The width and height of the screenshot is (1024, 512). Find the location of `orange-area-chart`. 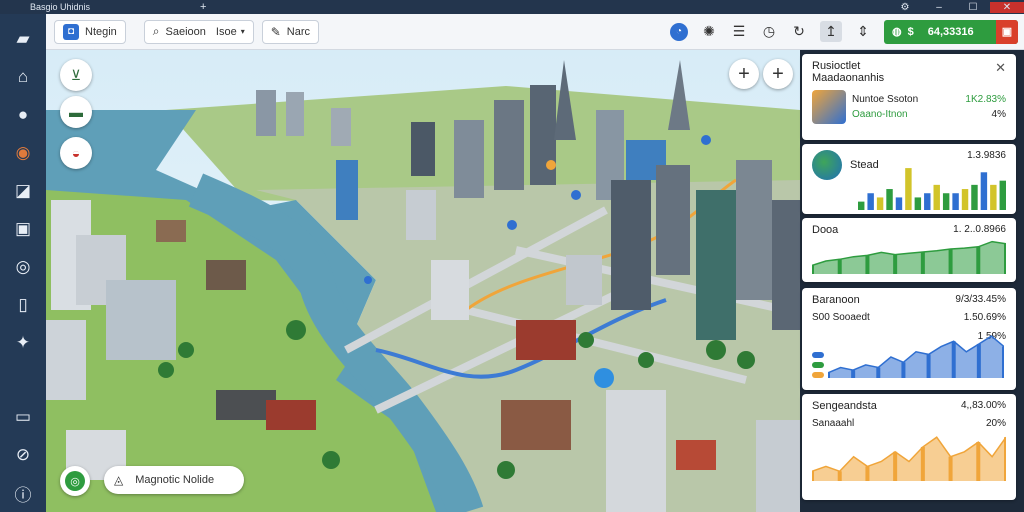

orange-area-chart is located at coordinates (909, 458).